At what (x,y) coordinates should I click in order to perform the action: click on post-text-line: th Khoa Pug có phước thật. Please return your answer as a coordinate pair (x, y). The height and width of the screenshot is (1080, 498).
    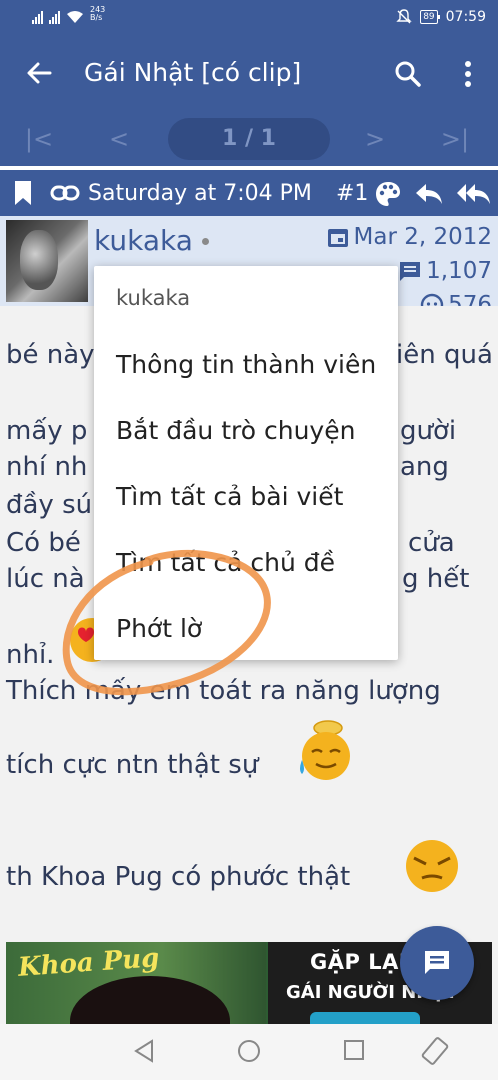
    Looking at the image, I should click on (178, 877).